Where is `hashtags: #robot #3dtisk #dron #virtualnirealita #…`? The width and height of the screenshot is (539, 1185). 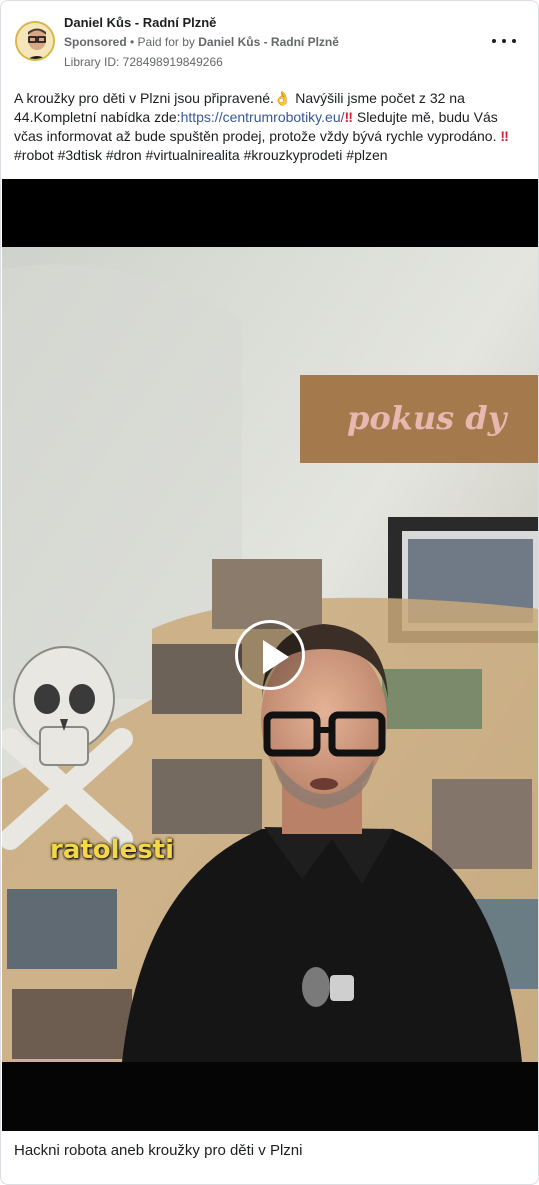
hashtags: #robot #3dtisk #dron #virtualnirealita #… is located at coordinates (201, 155).